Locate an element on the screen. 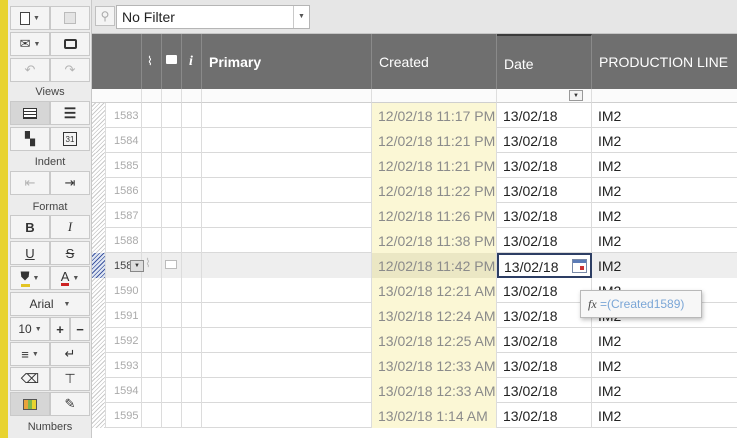 The width and height of the screenshot is (737, 438). chevron-down-icon: ▼ is located at coordinates (301, 17).